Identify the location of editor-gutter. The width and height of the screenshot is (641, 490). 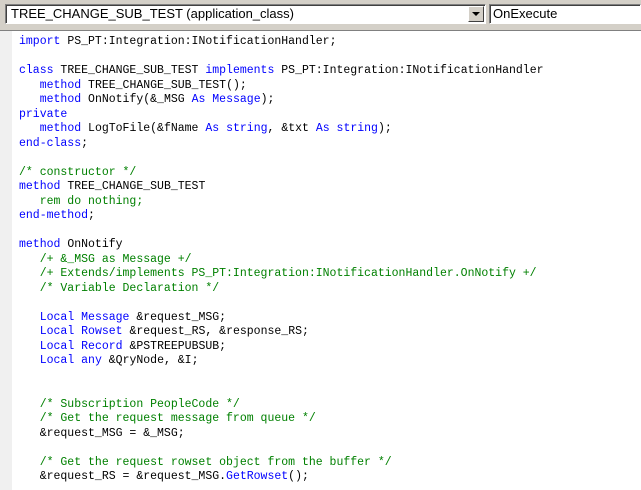
(6, 260).